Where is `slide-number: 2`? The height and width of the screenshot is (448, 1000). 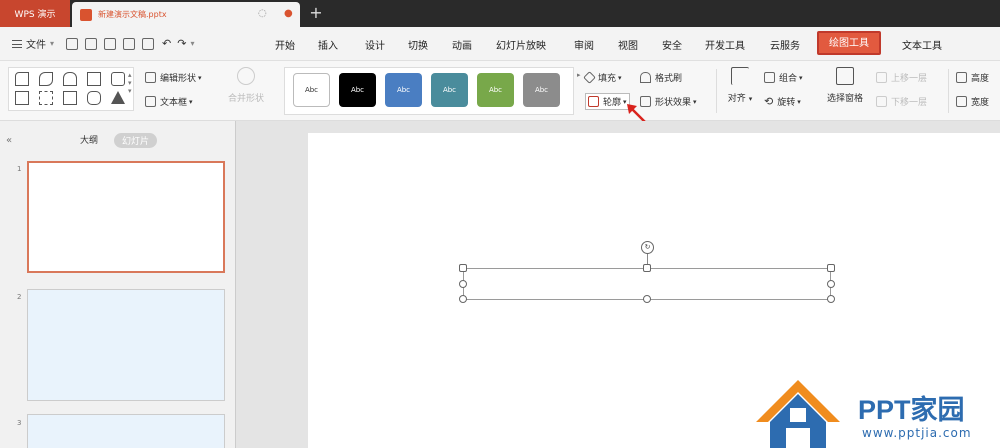 slide-number: 2 is located at coordinates (19, 297).